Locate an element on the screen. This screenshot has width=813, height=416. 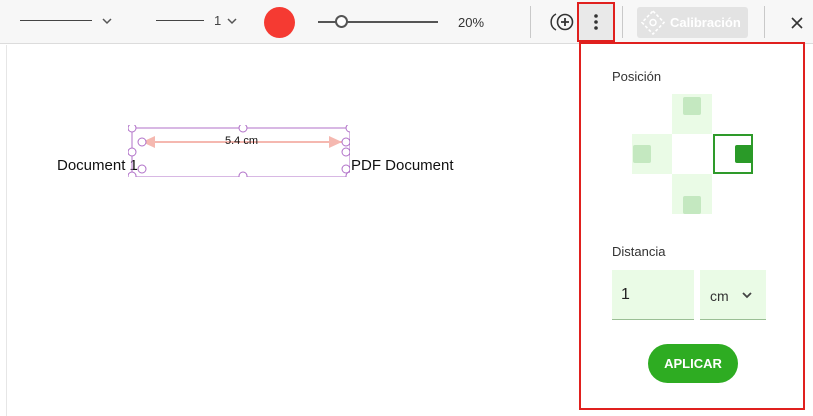
calibration-button: Calibración is located at coordinates (692, 22).